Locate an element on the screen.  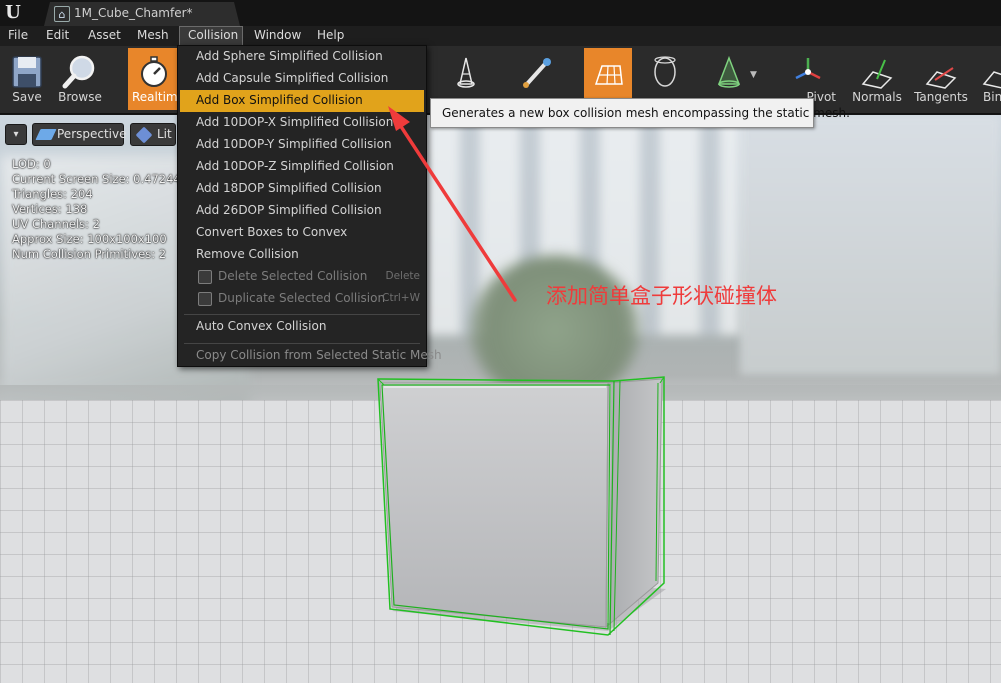
annotation-text: 添加简单盒子形状碰撞体 is located at coordinates (661, 296).